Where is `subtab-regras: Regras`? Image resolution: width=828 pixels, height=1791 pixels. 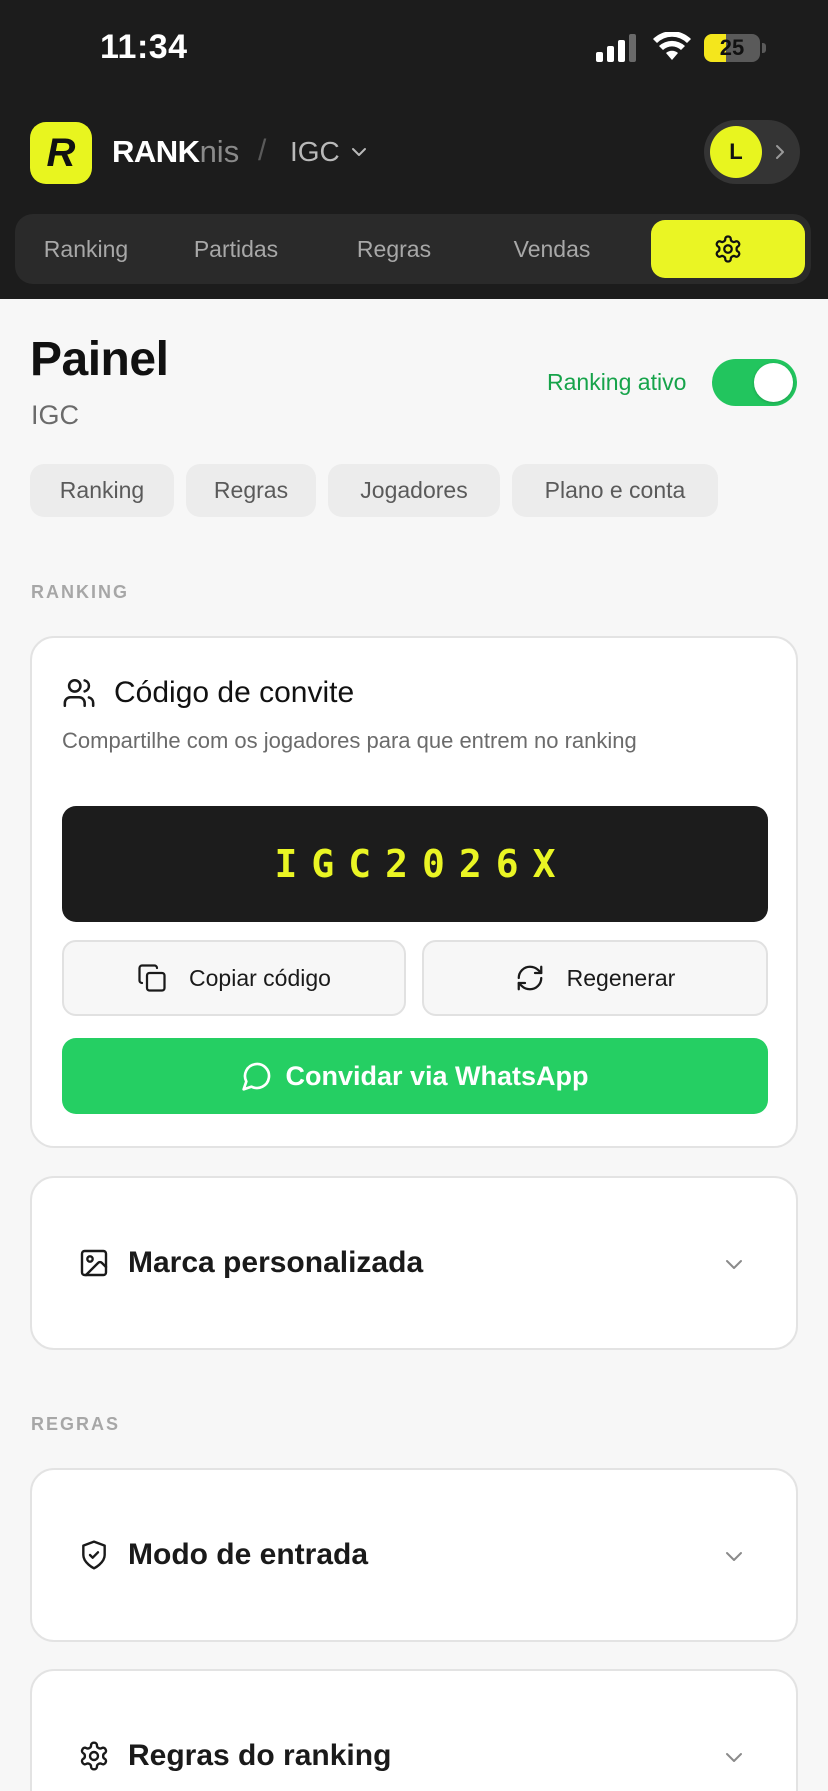
subtab-regras: Regras is located at coordinates (251, 490).